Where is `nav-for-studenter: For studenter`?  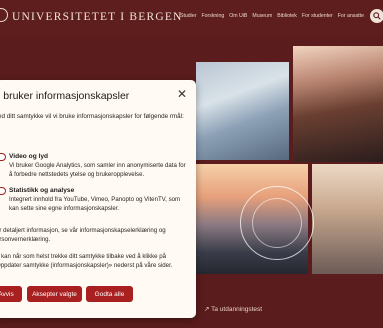
nav-for-studenter: For studenter is located at coordinates (317, 16).